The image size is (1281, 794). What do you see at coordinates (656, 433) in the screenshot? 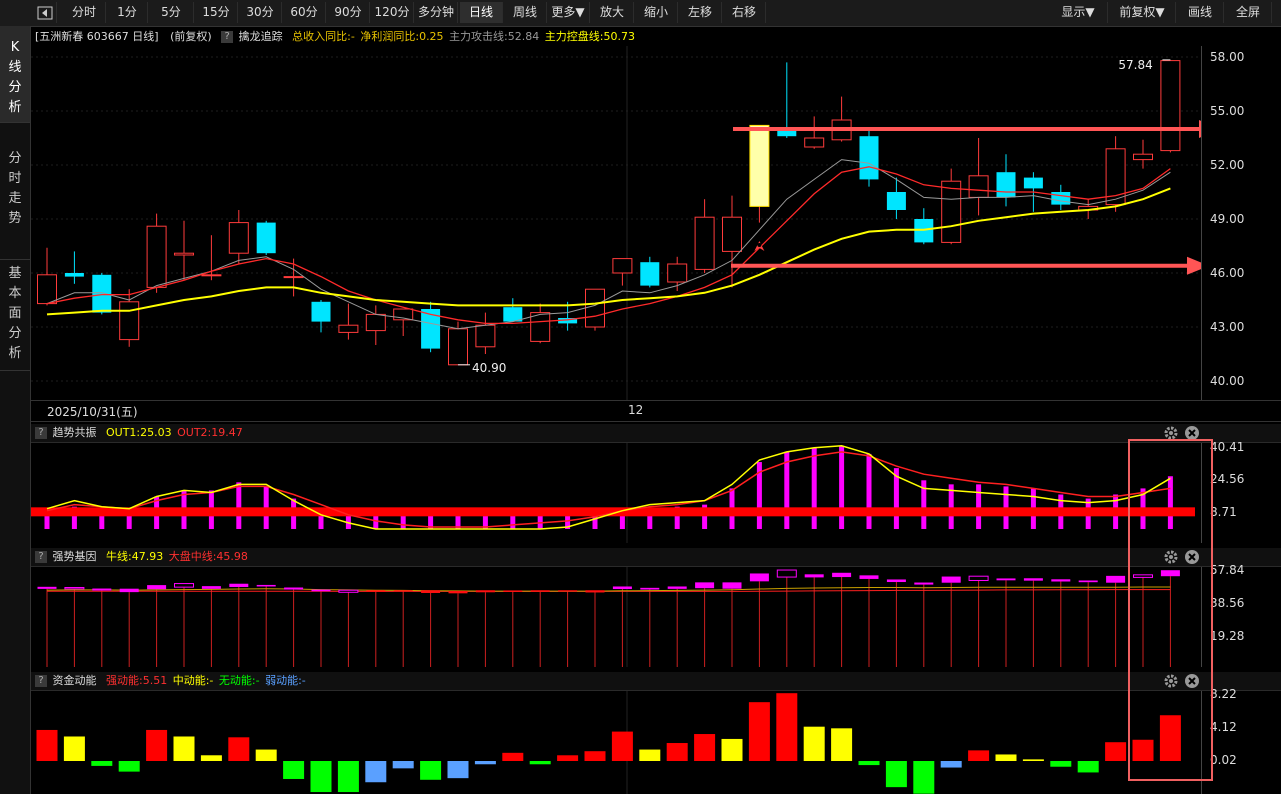
I see `panel-trend-header: ? 趋势共振 OUT1:25.03 OUT2:19.47` at bounding box center [656, 433].